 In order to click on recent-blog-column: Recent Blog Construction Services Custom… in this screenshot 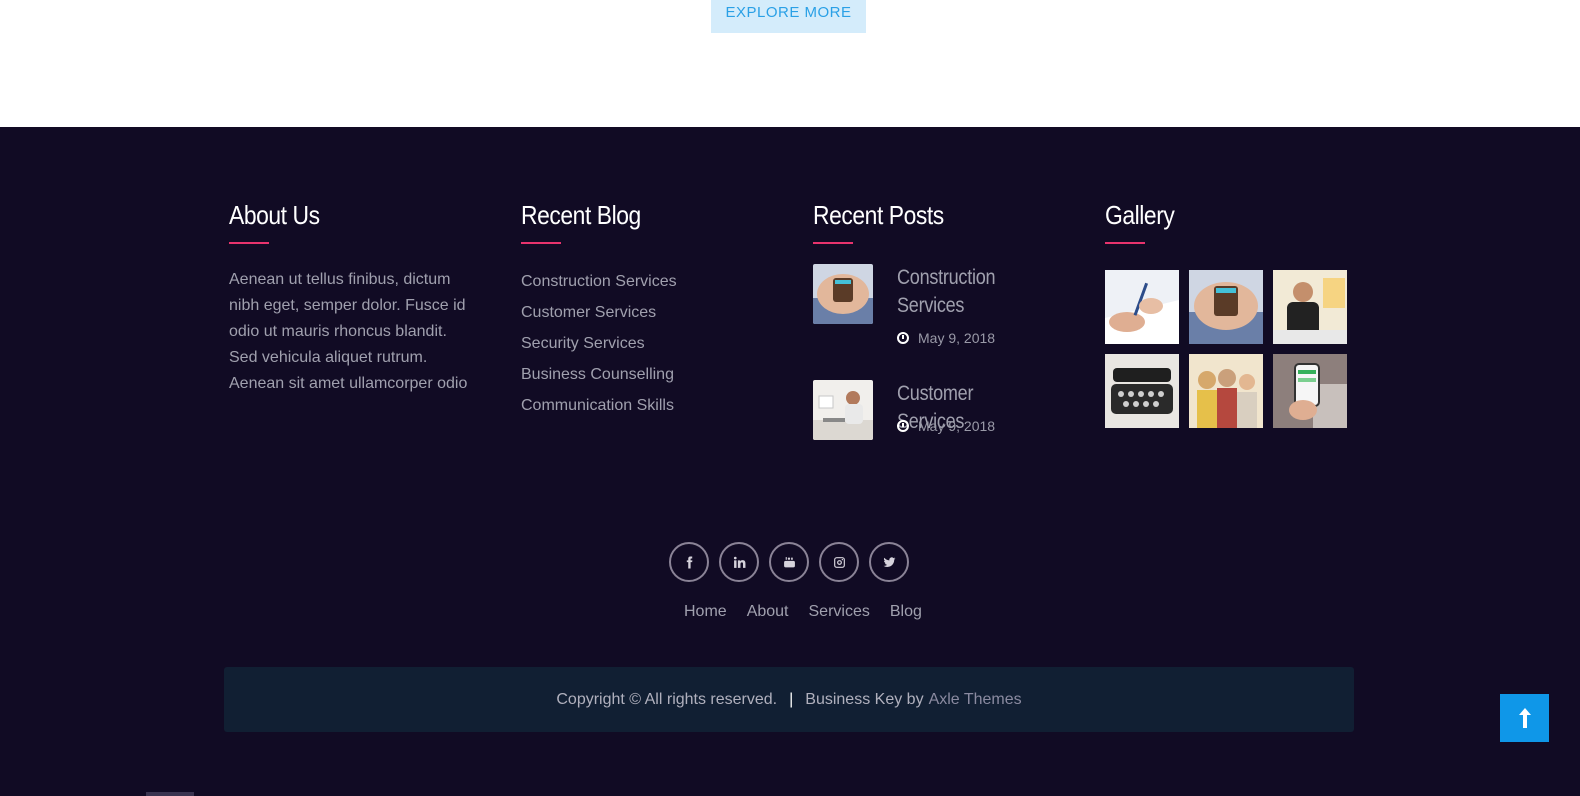, I will do `click(599, 310)`.